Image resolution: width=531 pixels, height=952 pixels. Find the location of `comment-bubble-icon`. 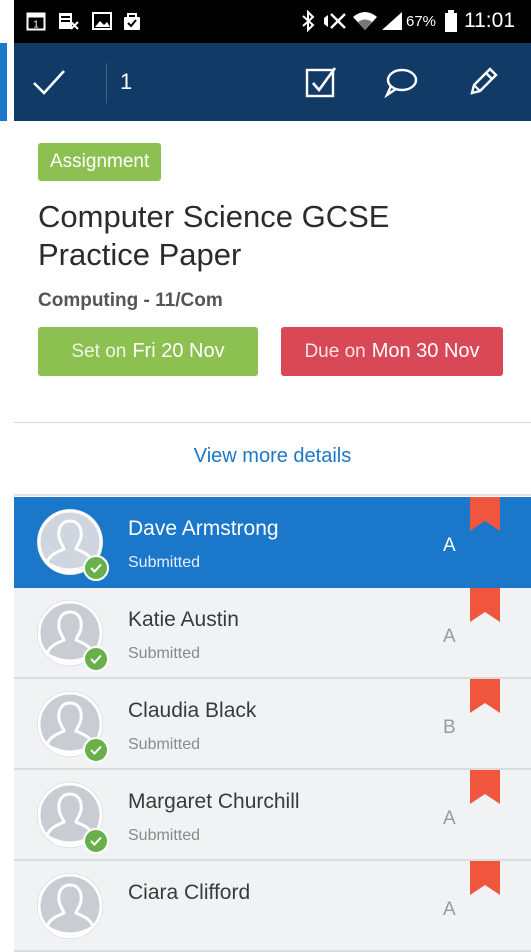

comment-bubble-icon is located at coordinates (401, 83).